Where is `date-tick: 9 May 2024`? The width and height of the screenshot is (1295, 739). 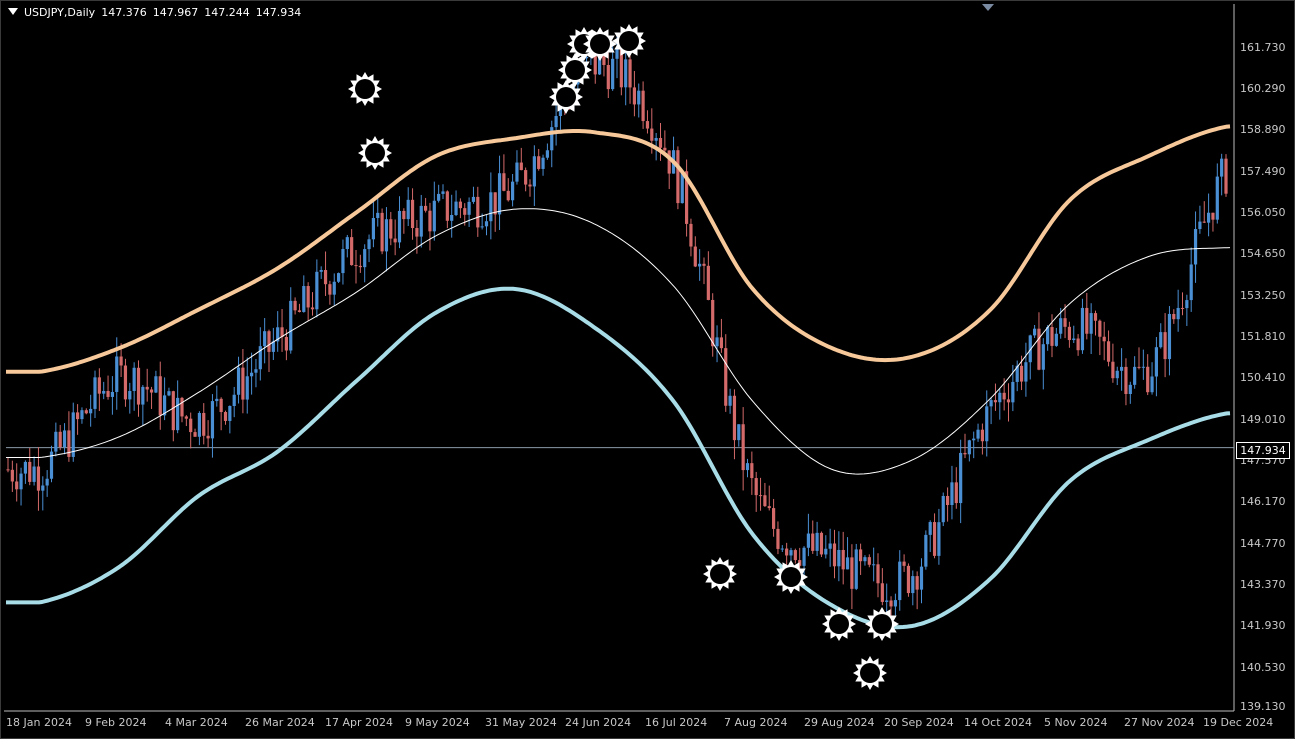 date-tick: 9 May 2024 is located at coordinates (437, 722).